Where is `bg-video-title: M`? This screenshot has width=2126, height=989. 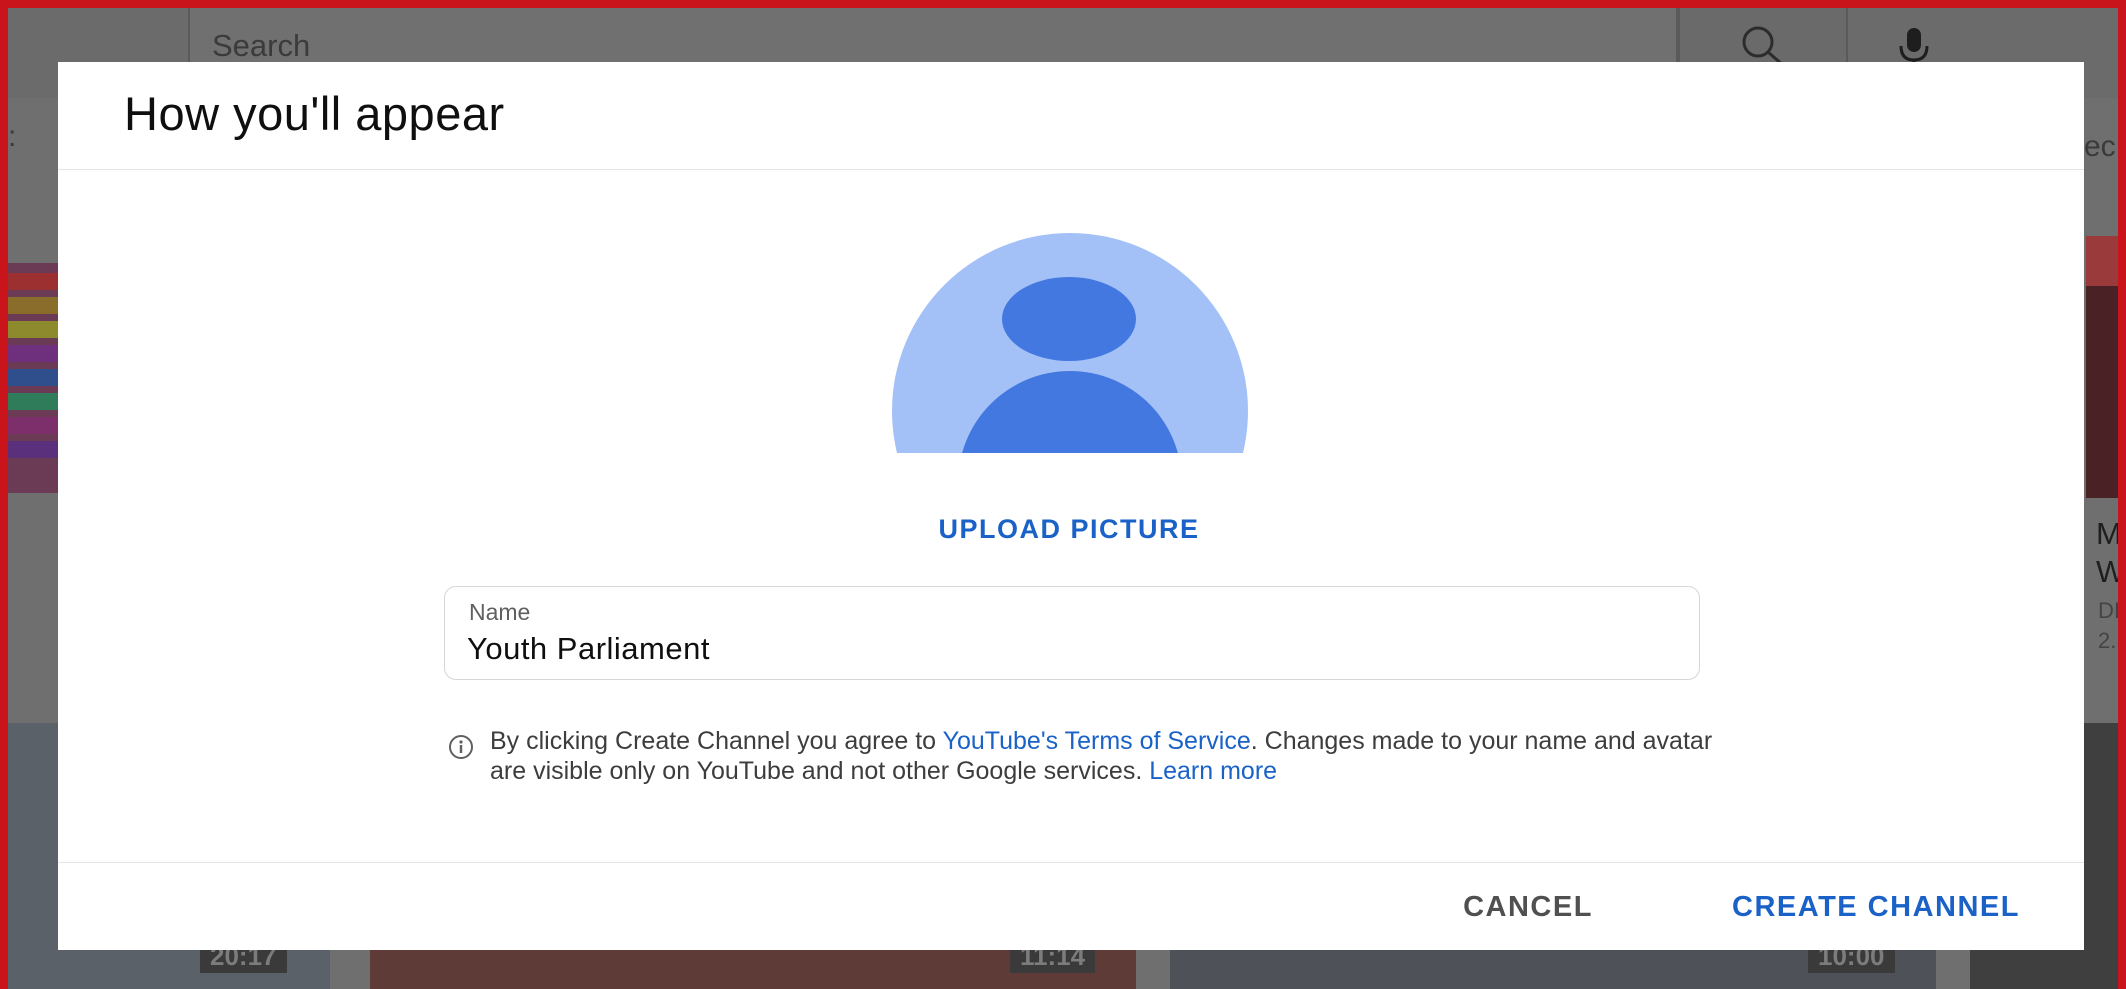 bg-video-title: M is located at coordinates (2107, 533).